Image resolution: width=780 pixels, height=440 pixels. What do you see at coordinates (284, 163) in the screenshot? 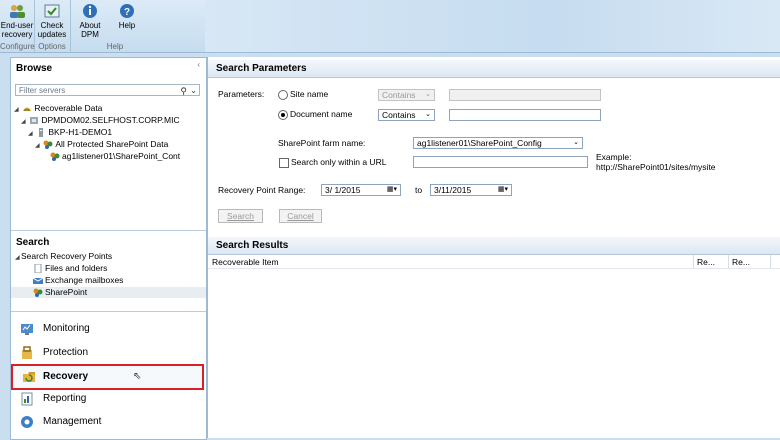
I see `url-only-checkbox` at bounding box center [284, 163].